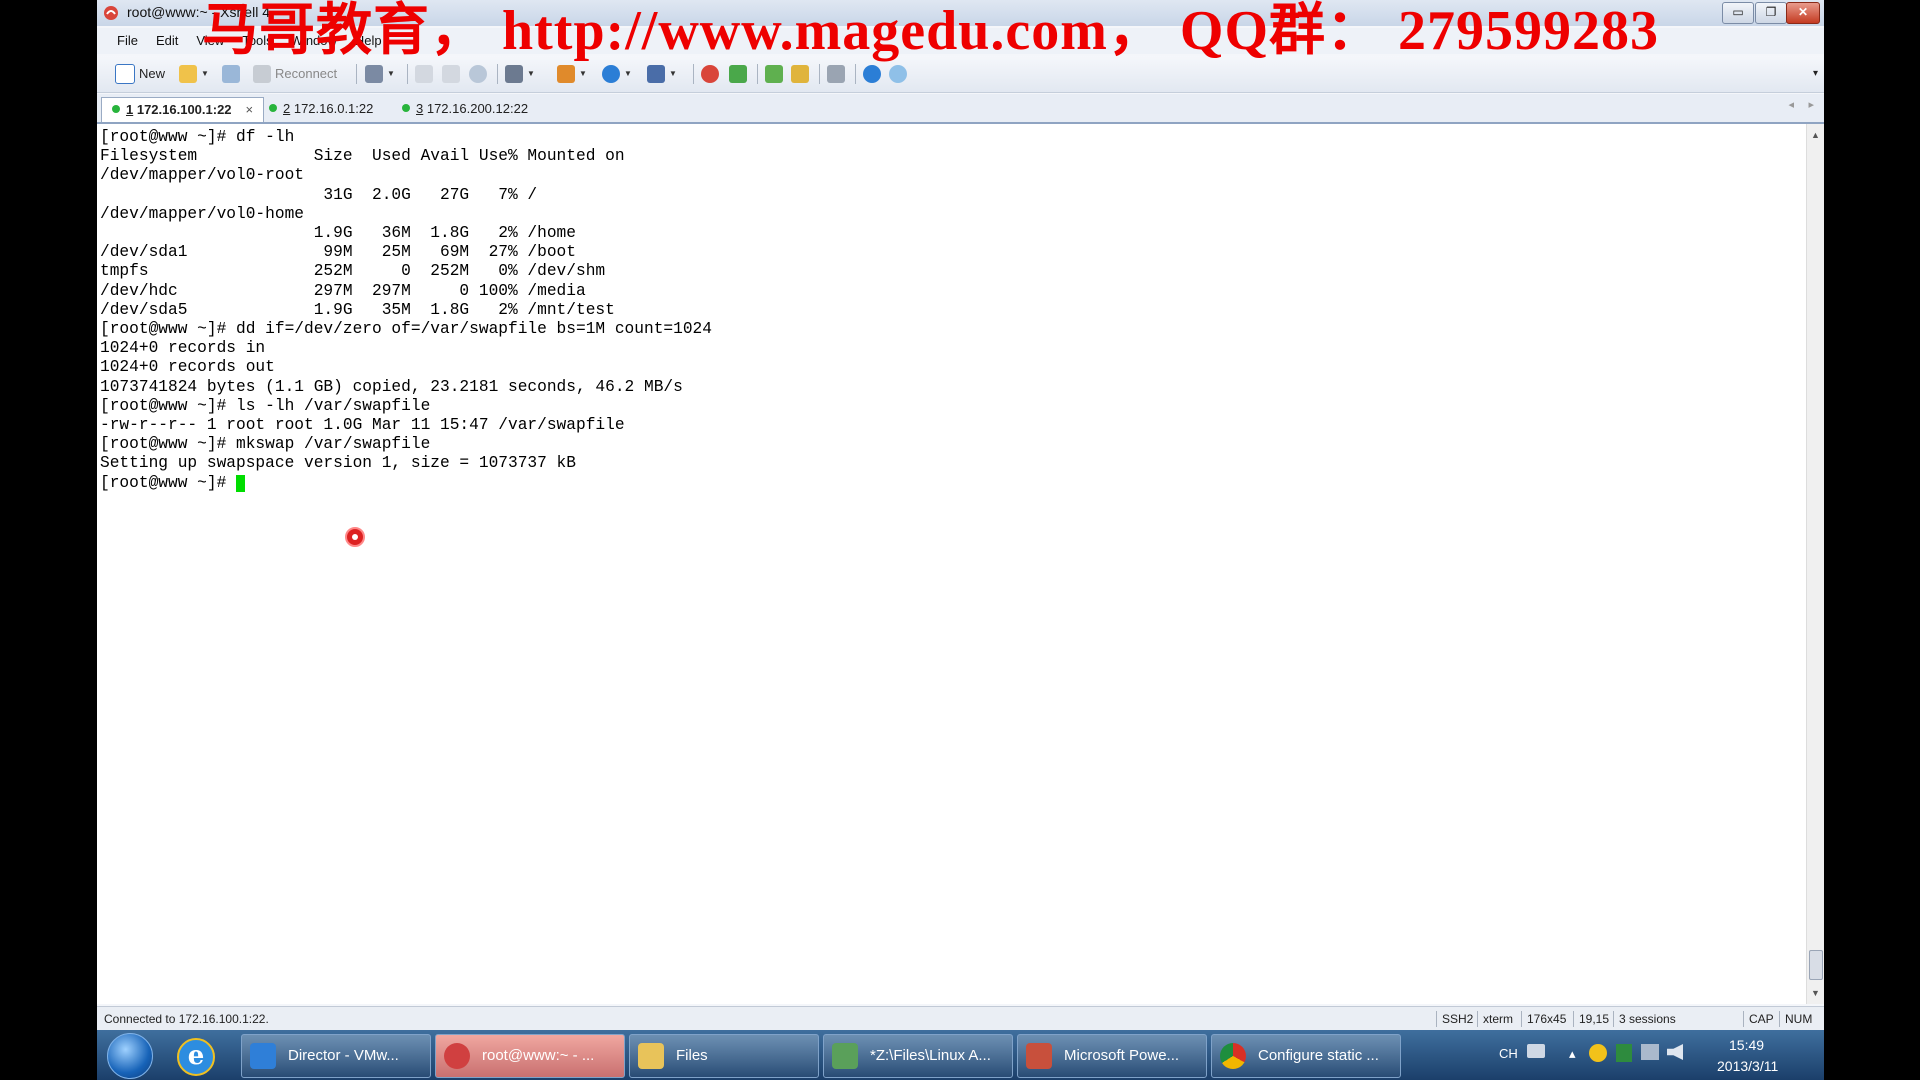 The width and height of the screenshot is (1920, 1080). What do you see at coordinates (194, 74) in the screenshot?
I see `open-folder-button: ▼` at bounding box center [194, 74].